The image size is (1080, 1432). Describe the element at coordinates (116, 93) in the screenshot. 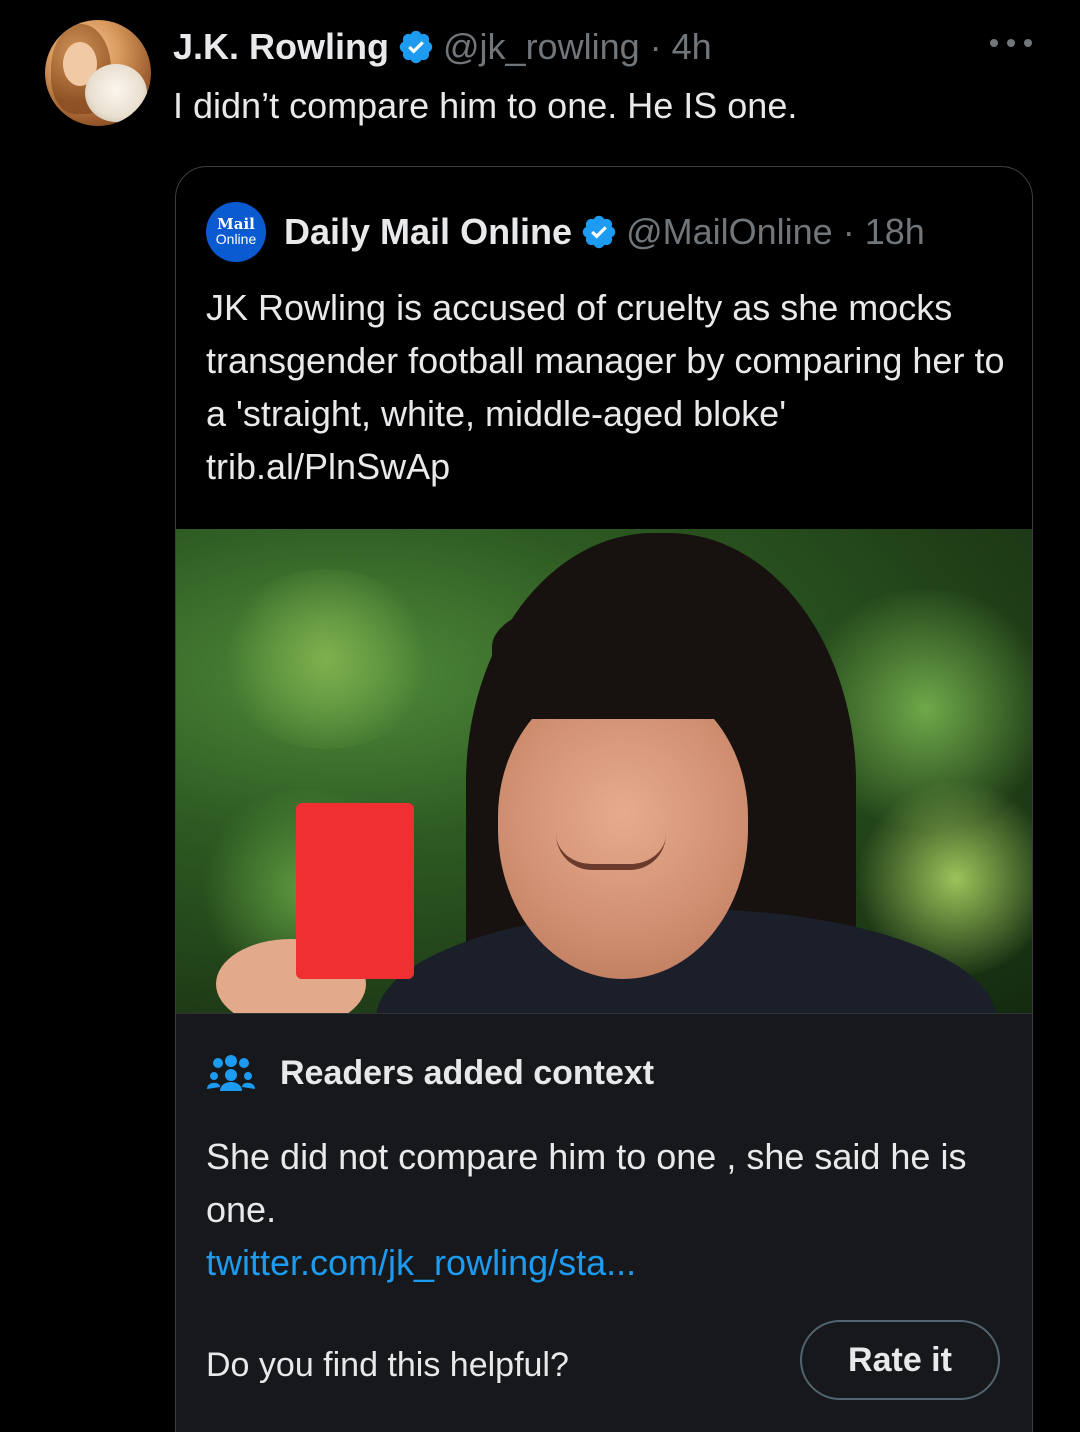

I see `avatar-dog` at that location.